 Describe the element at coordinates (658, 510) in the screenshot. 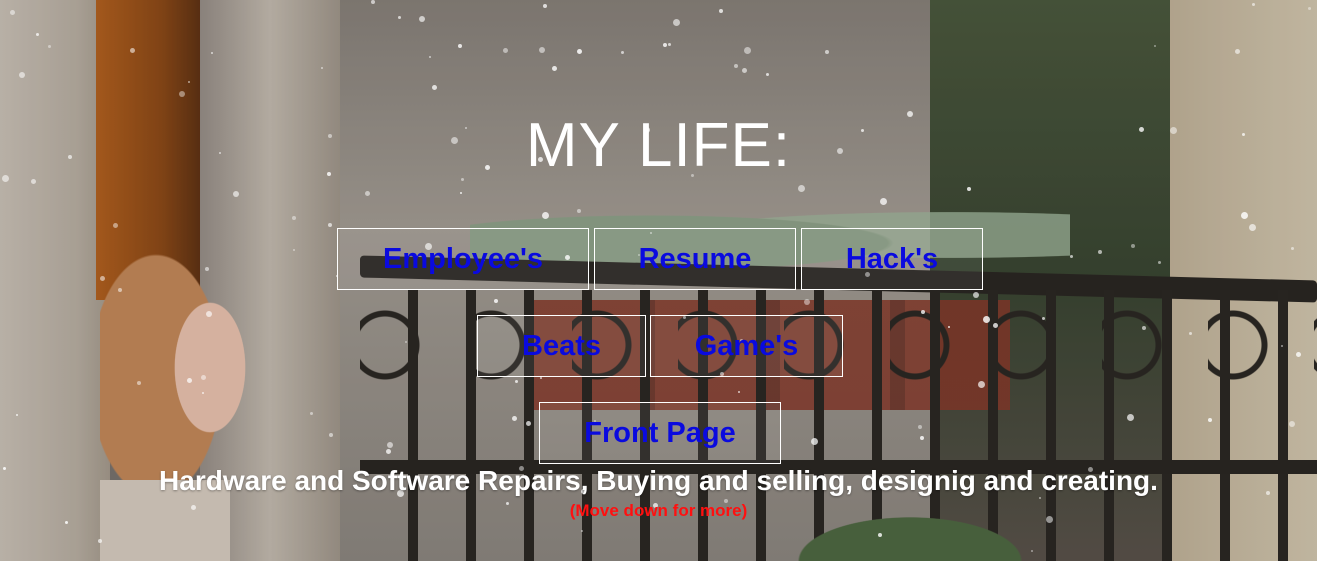

I see `scroll-hint: (Move down for more)` at that location.